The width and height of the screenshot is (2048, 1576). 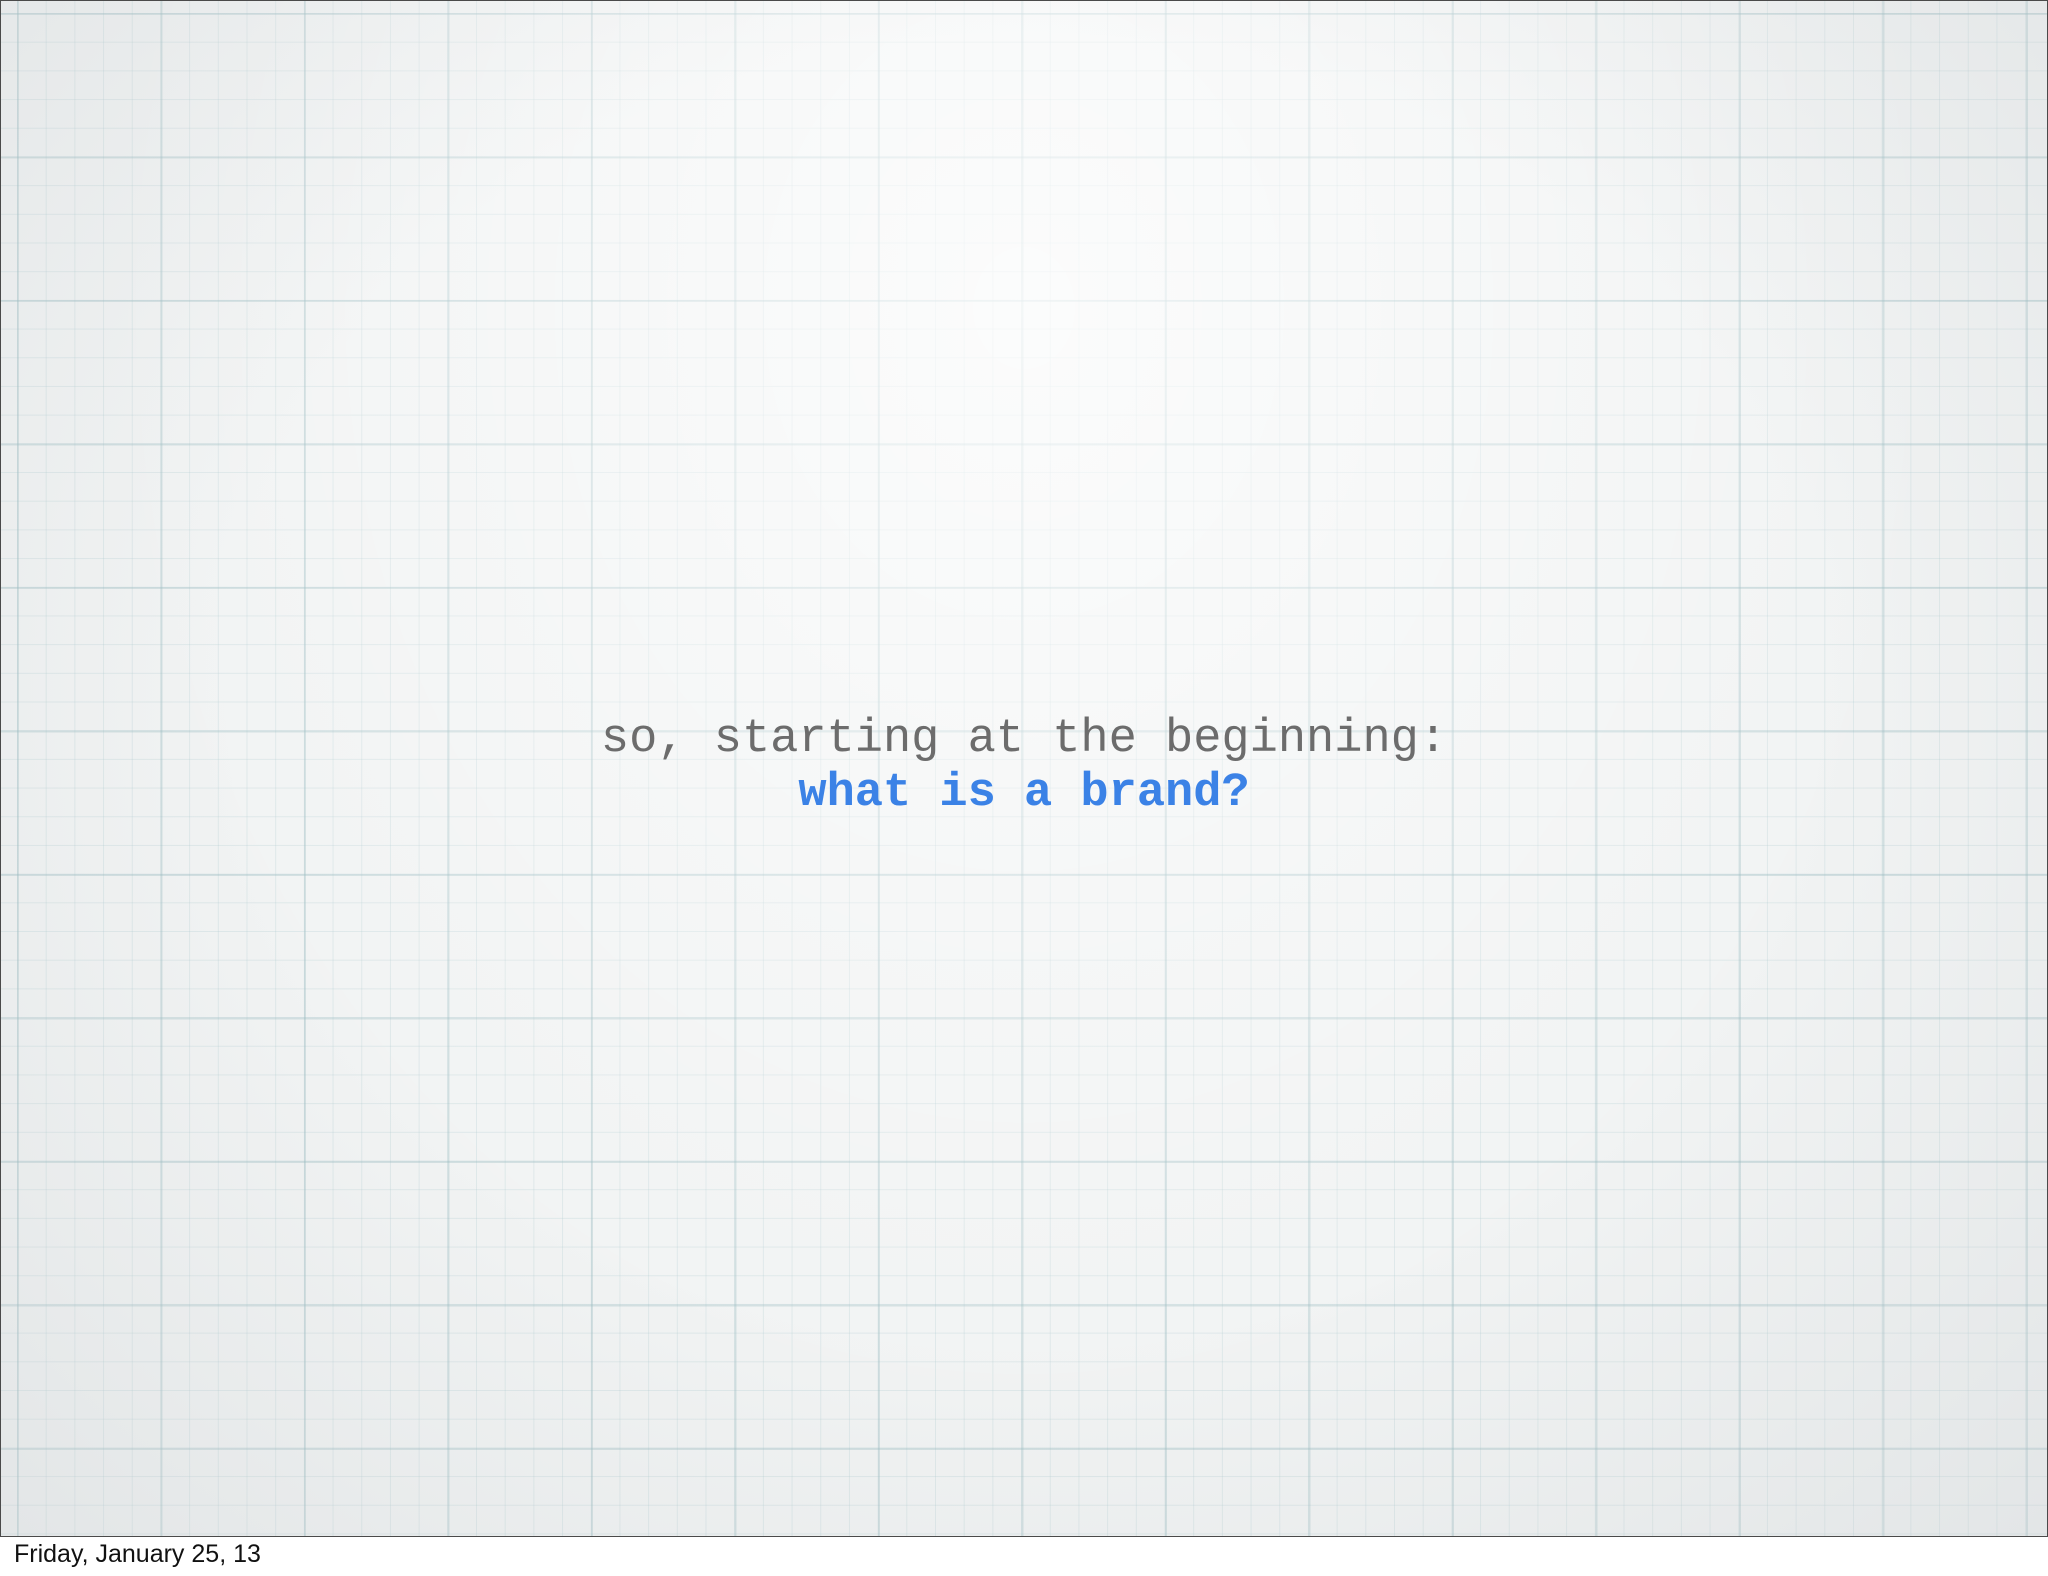 What do you see at coordinates (137, 1554) in the screenshot?
I see `footer-date: Friday, January 25, 13` at bounding box center [137, 1554].